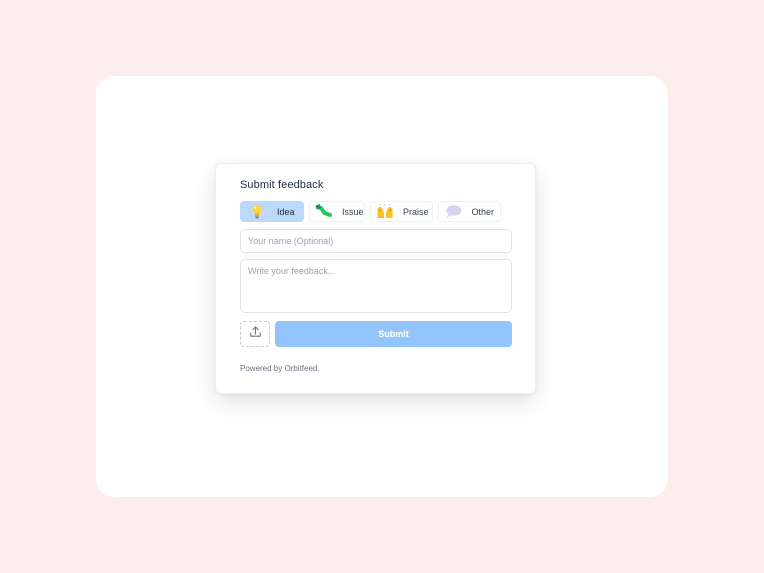 Image resolution: width=764 pixels, height=573 pixels. I want to click on speech-bubble-icon, so click(453, 212).